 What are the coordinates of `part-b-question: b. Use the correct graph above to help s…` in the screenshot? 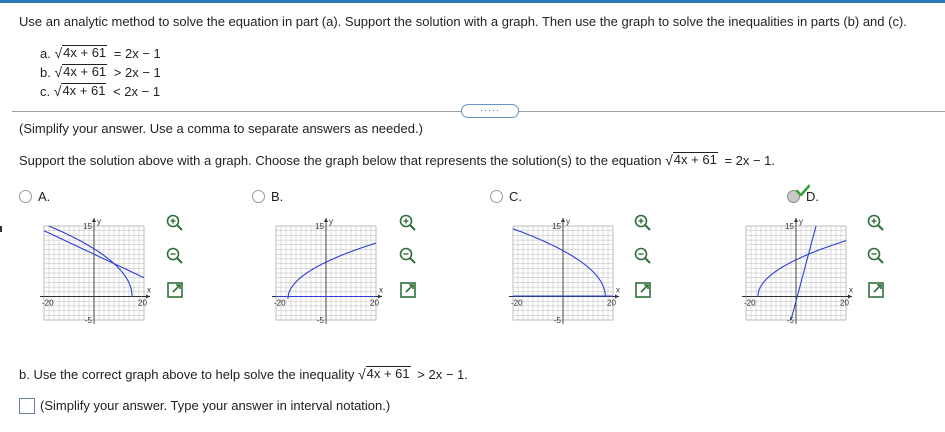 It's located at (243, 374).